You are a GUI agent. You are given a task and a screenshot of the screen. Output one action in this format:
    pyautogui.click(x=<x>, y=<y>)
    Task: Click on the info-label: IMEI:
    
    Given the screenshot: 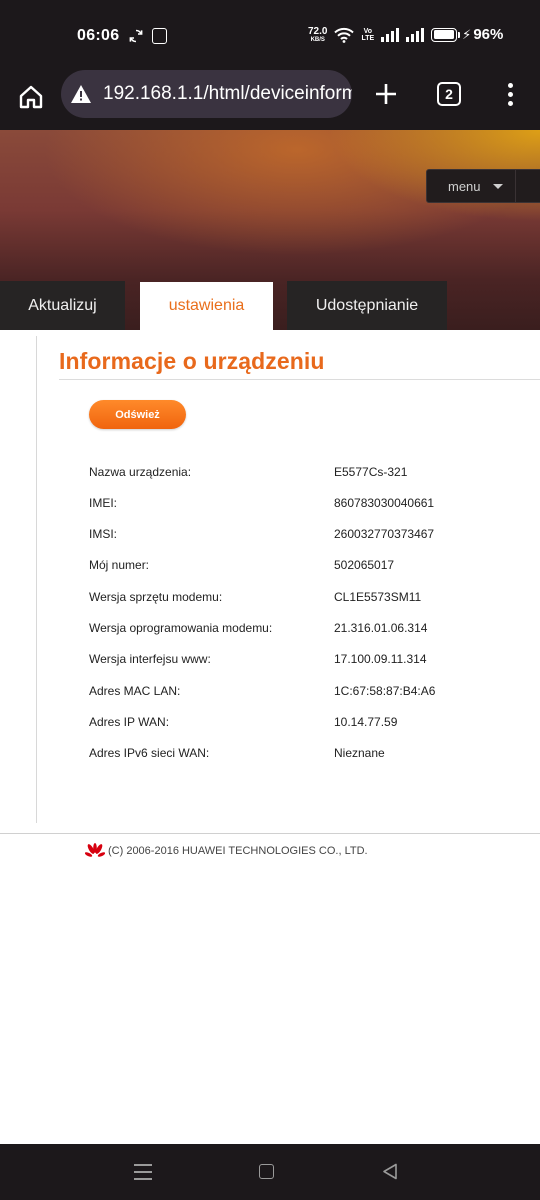 What is the action you would take?
    pyautogui.click(x=103, y=503)
    